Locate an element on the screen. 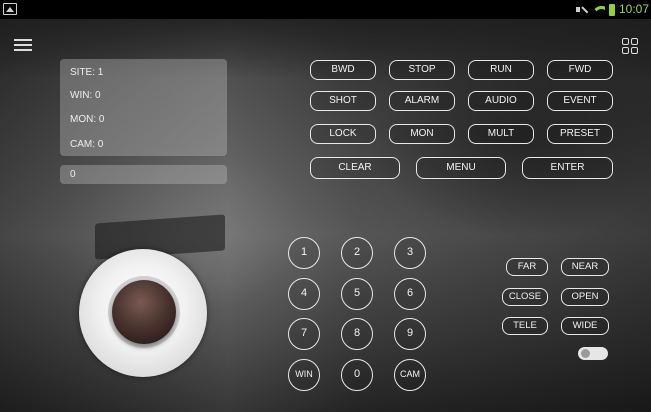 The image size is (651, 412). hamburger-menu-icon is located at coordinates (23, 45).